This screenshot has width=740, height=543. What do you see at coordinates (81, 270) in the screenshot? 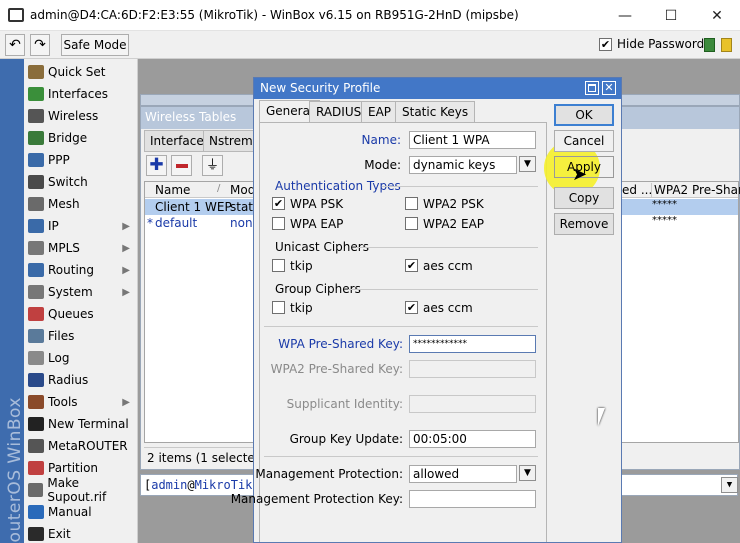
I see `sidebar-item-routing: Routing ▶` at bounding box center [81, 270].